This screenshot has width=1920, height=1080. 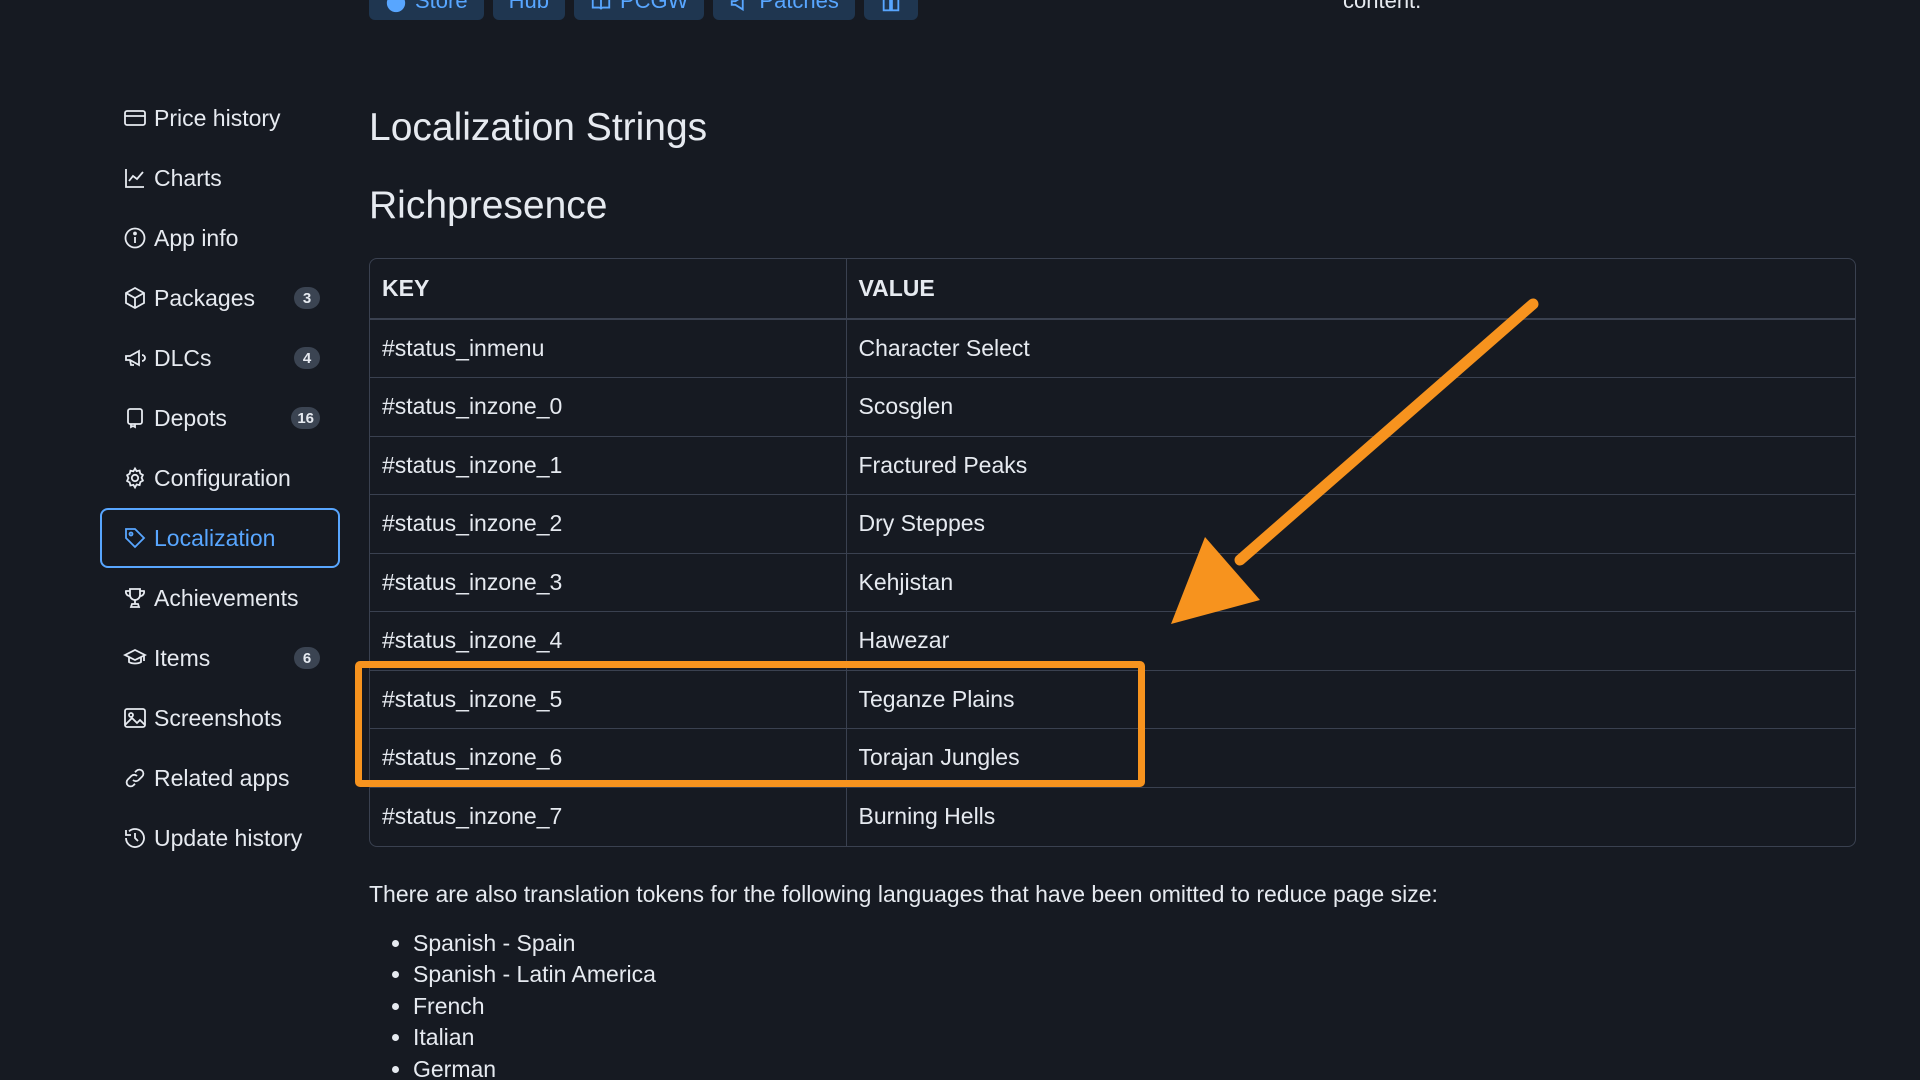 What do you see at coordinates (1350, 758) in the screenshot?
I see `table-cell-value: Torajan Jungles` at bounding box center [1350, 758].